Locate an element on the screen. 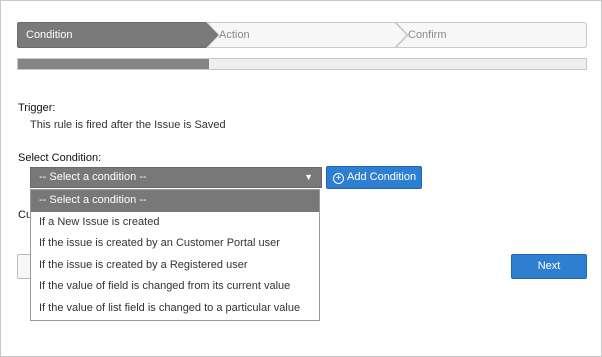 This screenshot has width=602, height=357. dropdown-option: If a New Issue is created is located at coordinates (175, 223).